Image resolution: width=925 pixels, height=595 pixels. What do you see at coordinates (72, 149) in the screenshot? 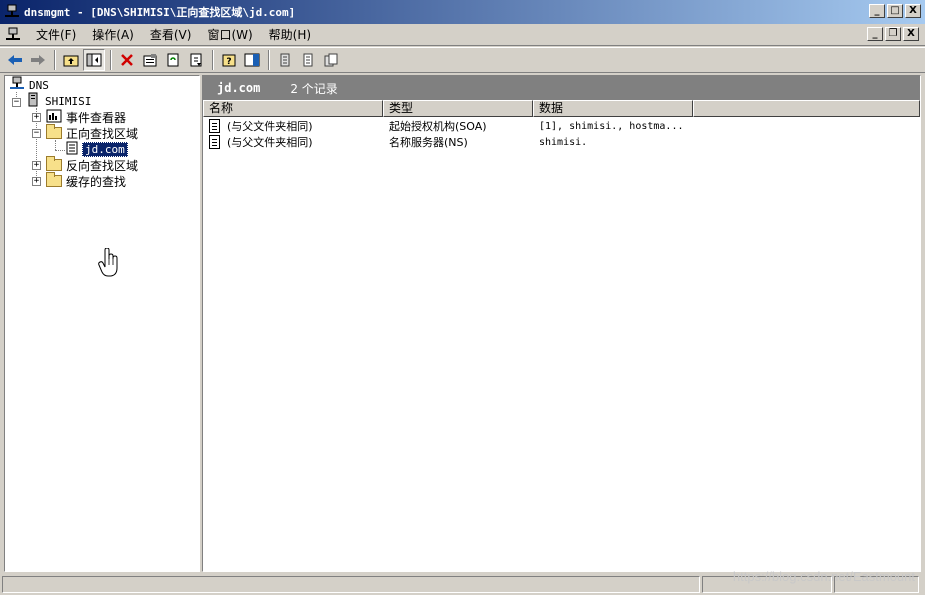
I see `zone-icon` at bounding box center [72, 149].